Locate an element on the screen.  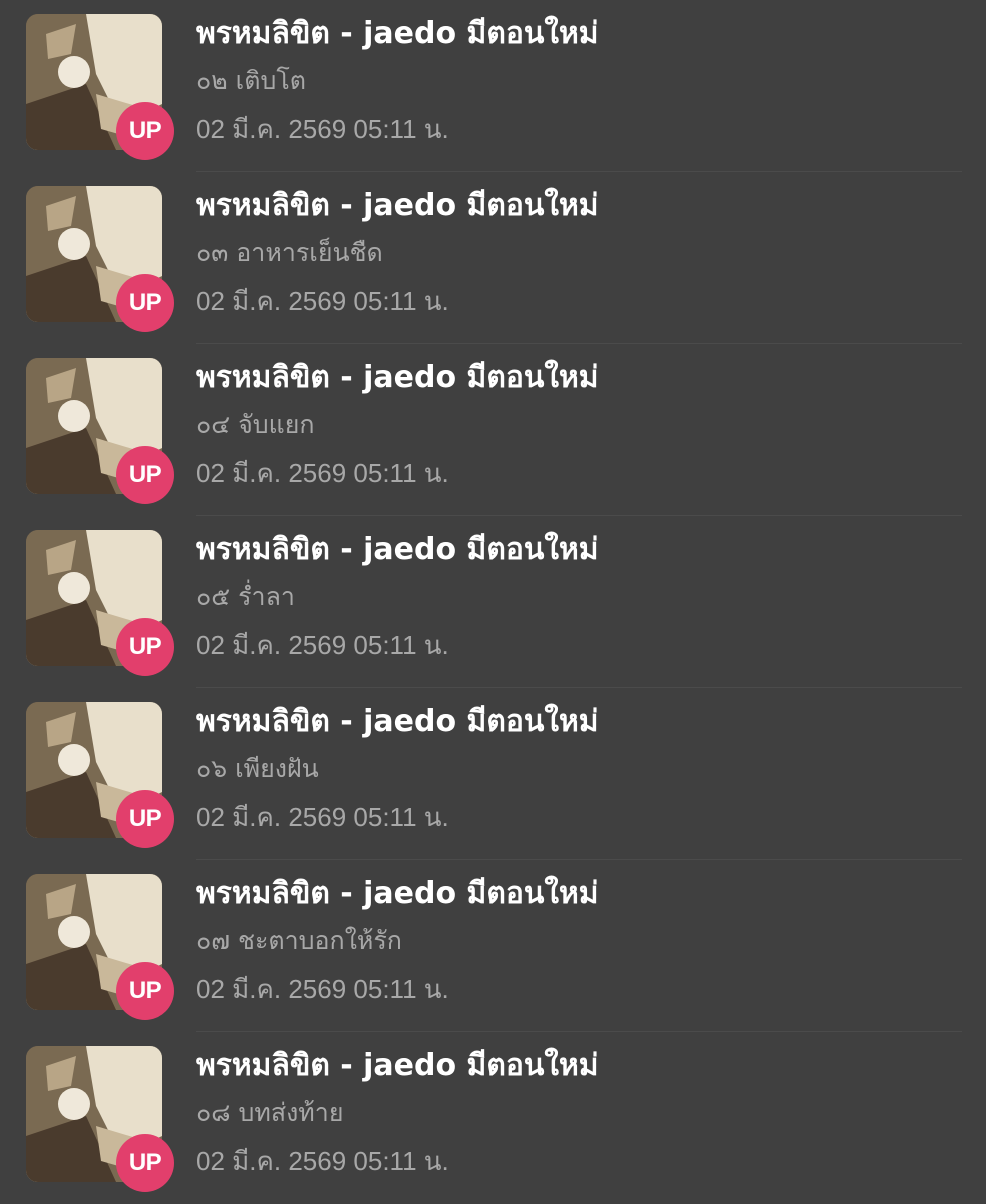
episode-title: ๐๒ เติบโต is located at coordinates (251, 80).